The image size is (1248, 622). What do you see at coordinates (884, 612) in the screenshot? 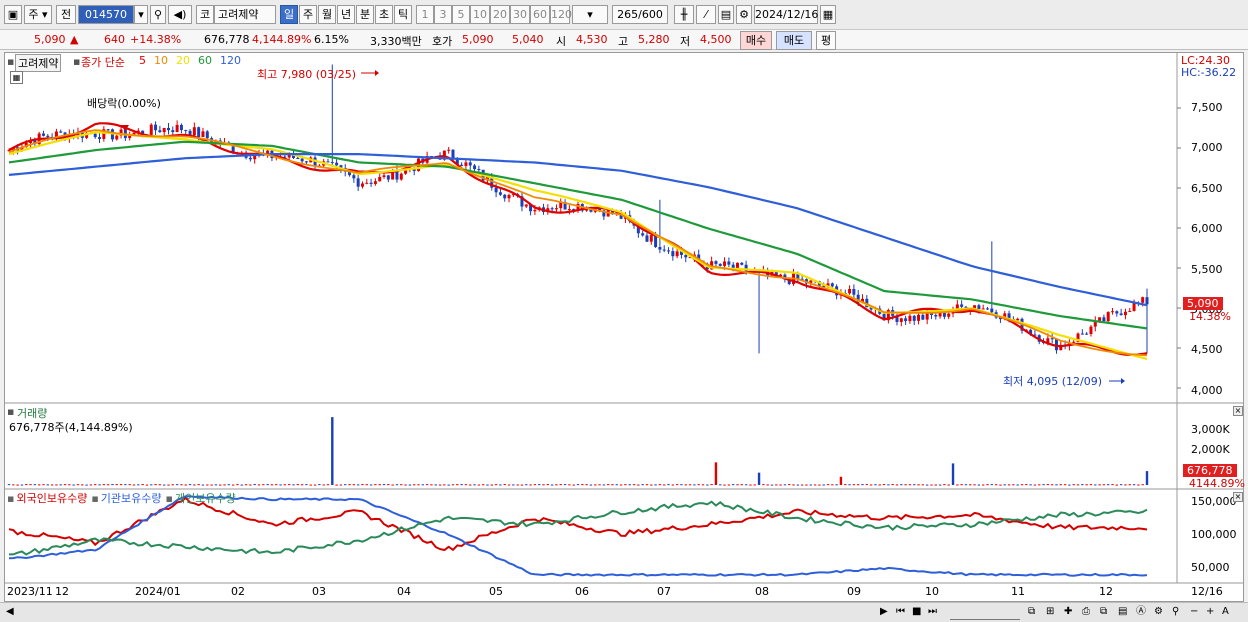
I see `scroll-right-icon: ▶` at bounding box center [884, 612].